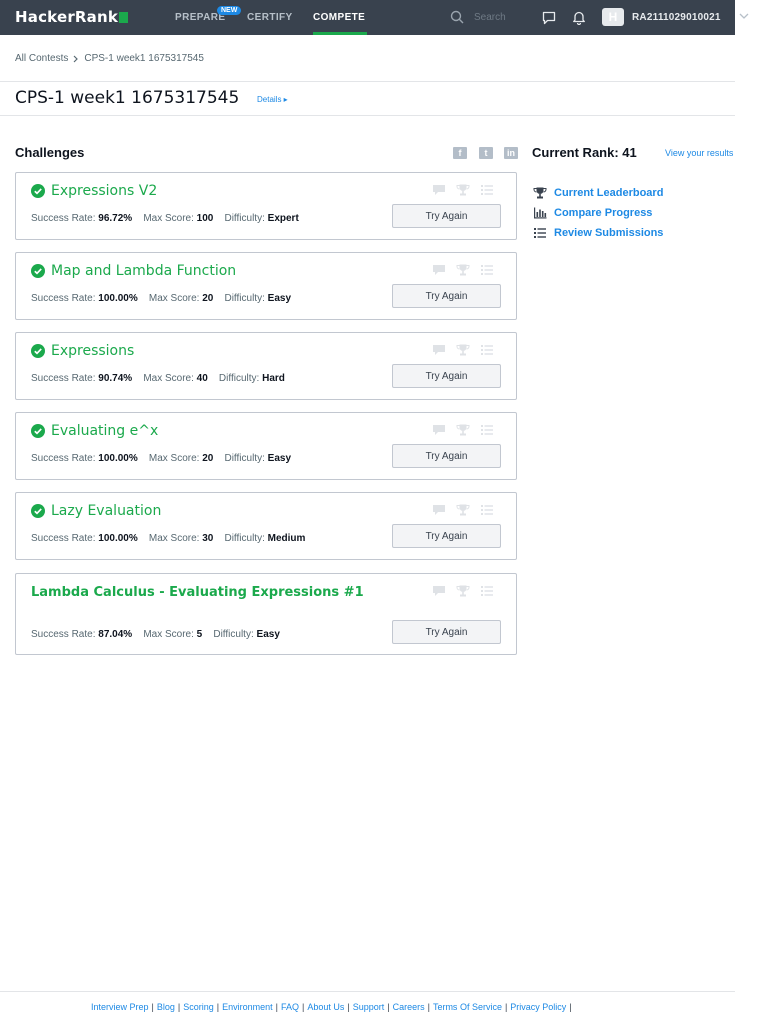  What do you see at coordinates (41, 58) in the screenshot?
I see `breadcrumb-all-contests: All Contests` at bounding box center [41, 58].